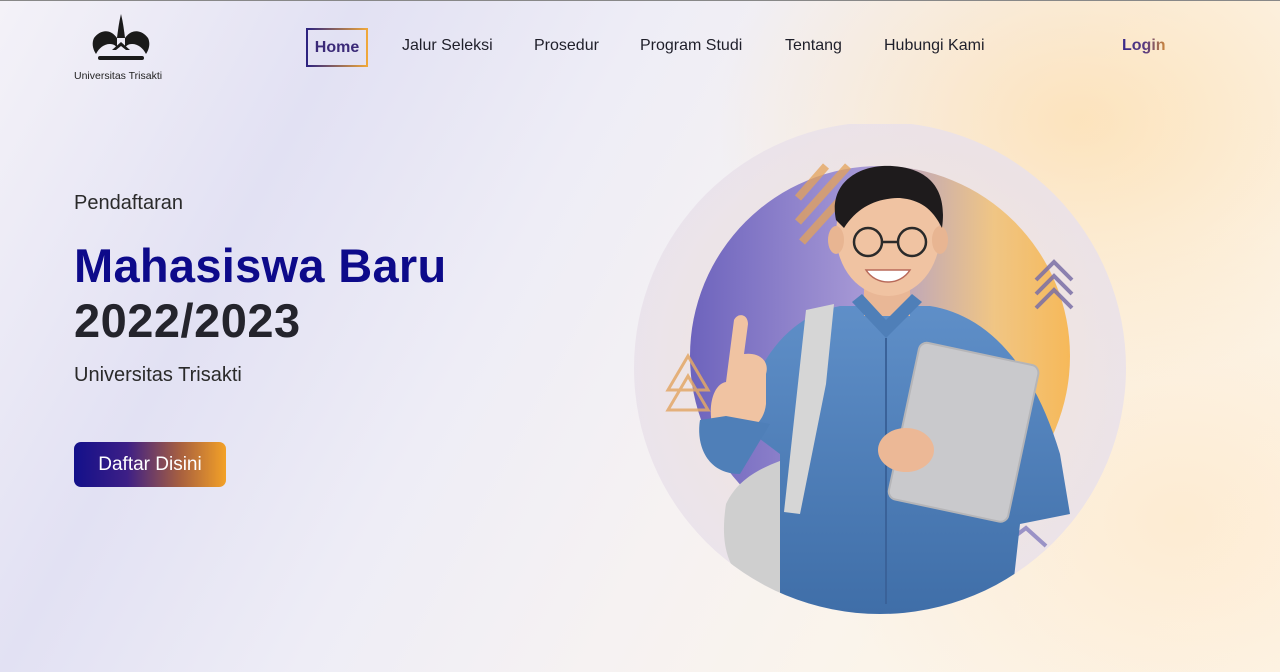 This screenshot has height=672, width=1280. Describe the element at coordinates (813, 47) in the screenshot. I see `nav-tentang: Tentang` at that location.